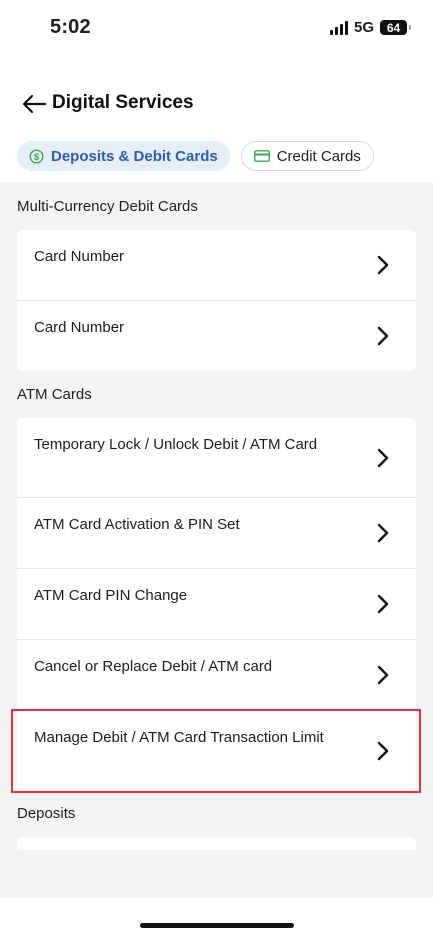 This screenshot has width=433, height=938. What do you see at coordinates (216, 843) in the screenshot?
I see `card-group-deposits` at bounding box center [216, 843].